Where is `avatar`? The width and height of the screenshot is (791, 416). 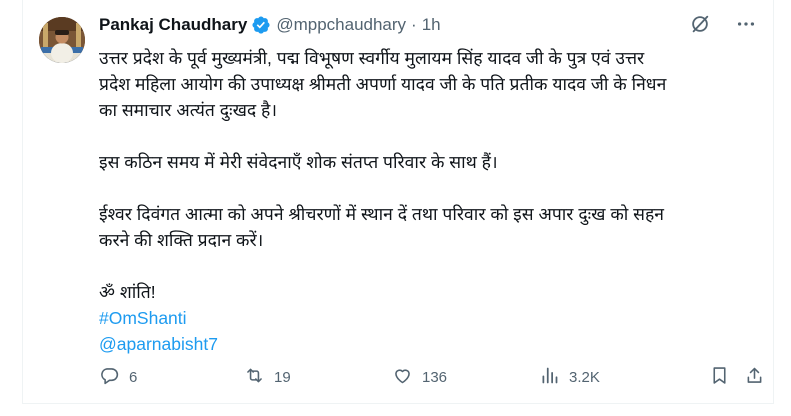
avatar is located at coordinates (62, 40).